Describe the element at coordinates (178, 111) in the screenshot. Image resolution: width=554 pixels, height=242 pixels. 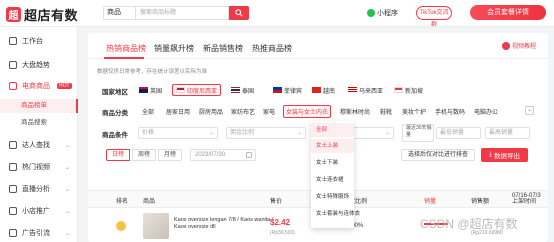
I see `category-home: 居家日用` at that location.